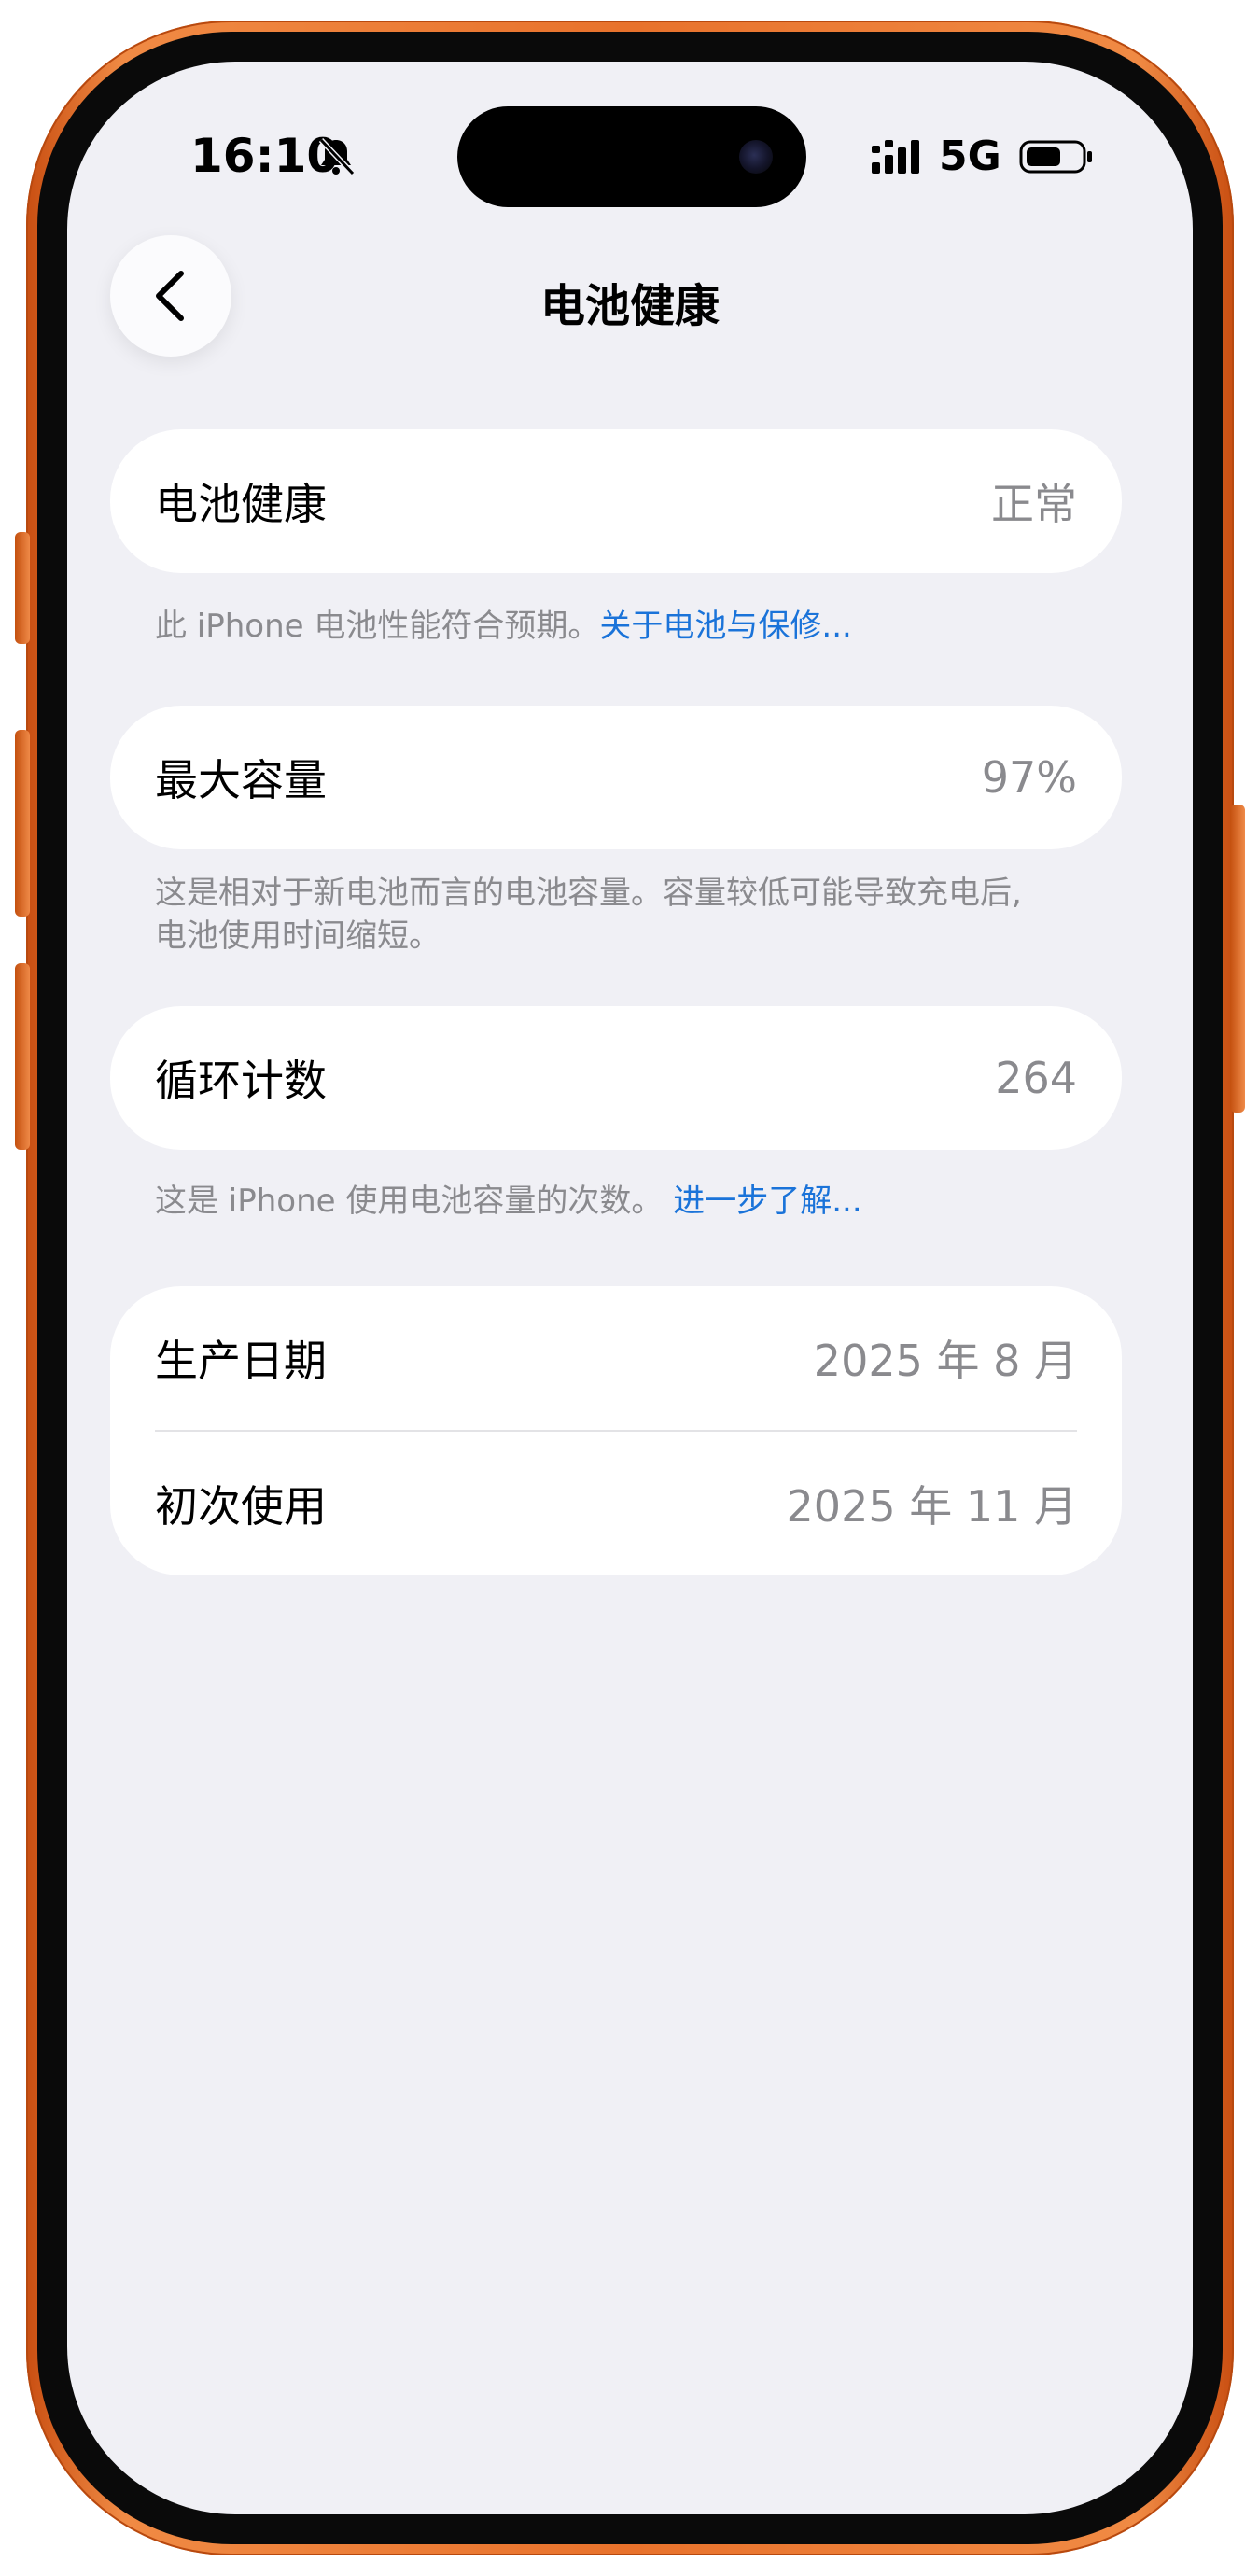 Image resolution: width=1259 pixels, height=2576 pixels. I want to click on max-capacity-note-line1: 这是相对于新电池而言的电池容量。容量较低可能导致充电后,, so click(588, 893).